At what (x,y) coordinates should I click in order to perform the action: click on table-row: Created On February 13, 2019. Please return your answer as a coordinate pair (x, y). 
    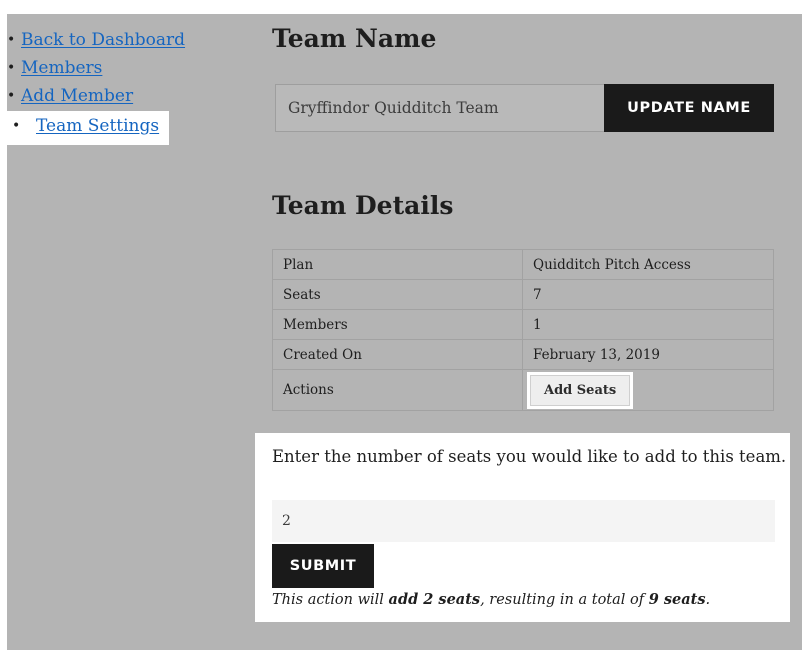
    Looking at the image, I should click on (523, 354).